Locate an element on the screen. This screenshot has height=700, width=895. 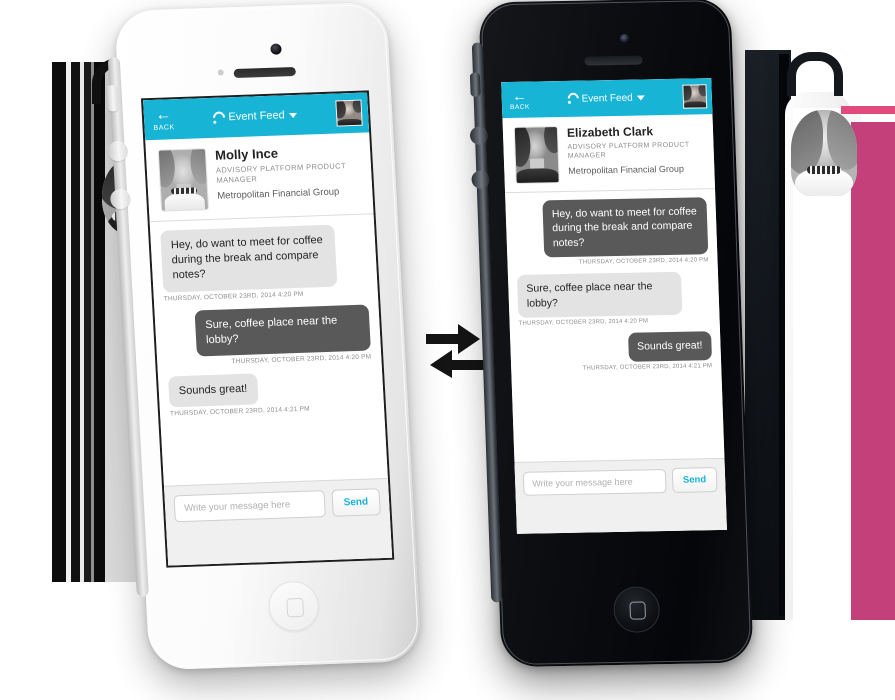
profile-name: Molly Ince is located at coordinates (246, 154).